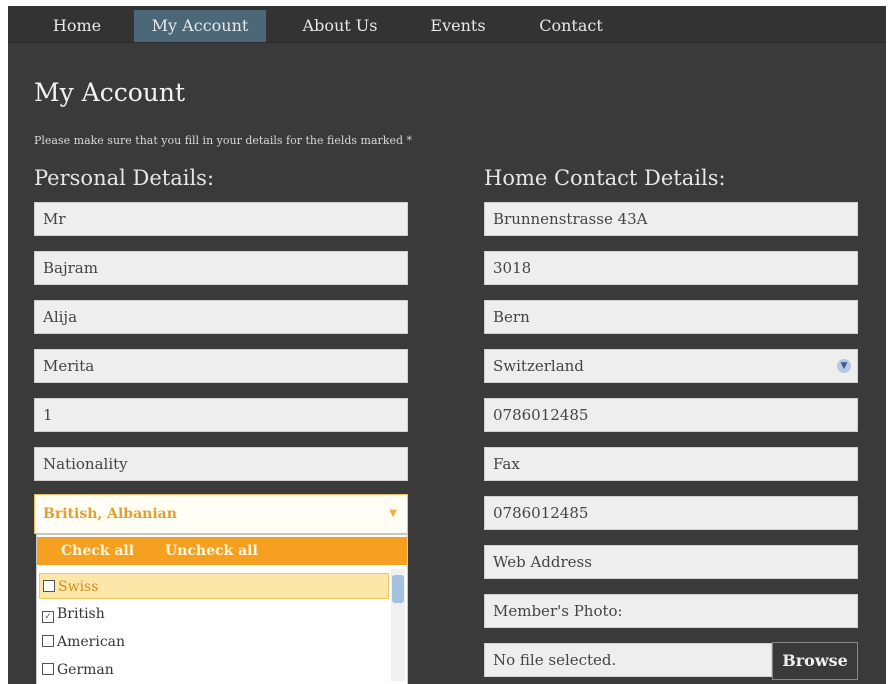 Image resolution: width=894 pixels, height=684 pixels. What do you see at coordinates (398, 625) in the screenshot?
I see `dropdown-scrollbar` at bounding box center [398, 625].